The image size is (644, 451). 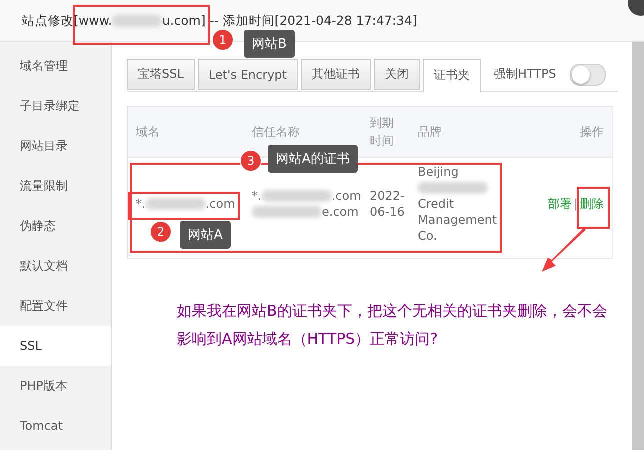 What do you see at coordinates (388, 204) in the screenshot?
I see `expiry-date: 2022- 06-16` at bounding box center [388, 204].